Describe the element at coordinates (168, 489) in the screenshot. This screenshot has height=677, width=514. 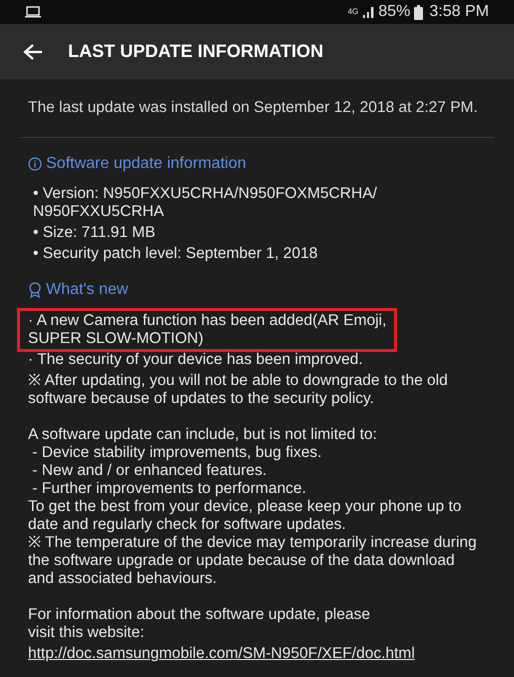
I see `text-line: - Further improvements to performance.` at that location.